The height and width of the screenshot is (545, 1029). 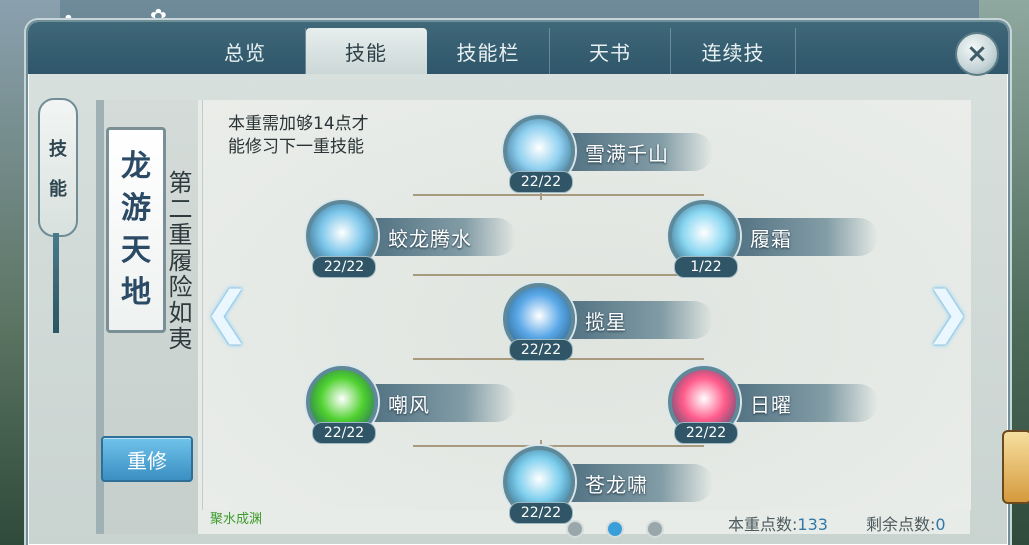 I want to click on skill-name: 蛟龙腾水, so click(x=430, y=239).